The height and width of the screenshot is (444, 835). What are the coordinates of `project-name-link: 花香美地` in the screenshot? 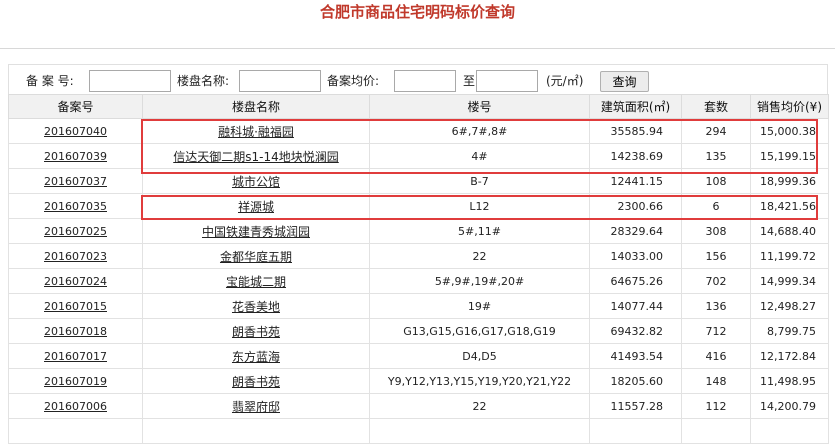 It's located at (256, 307).